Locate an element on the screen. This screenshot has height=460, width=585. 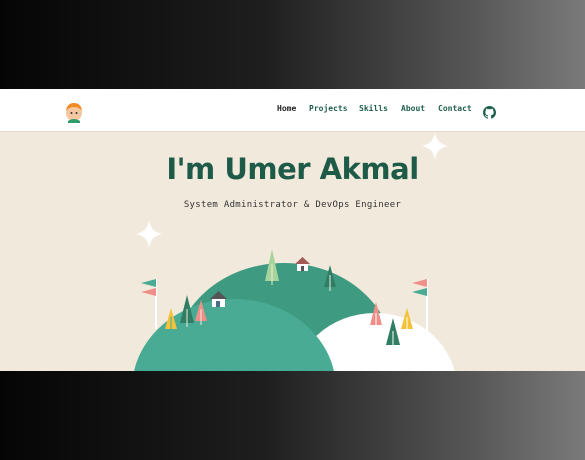
hills-illustration is located at coordinates (294, 310).